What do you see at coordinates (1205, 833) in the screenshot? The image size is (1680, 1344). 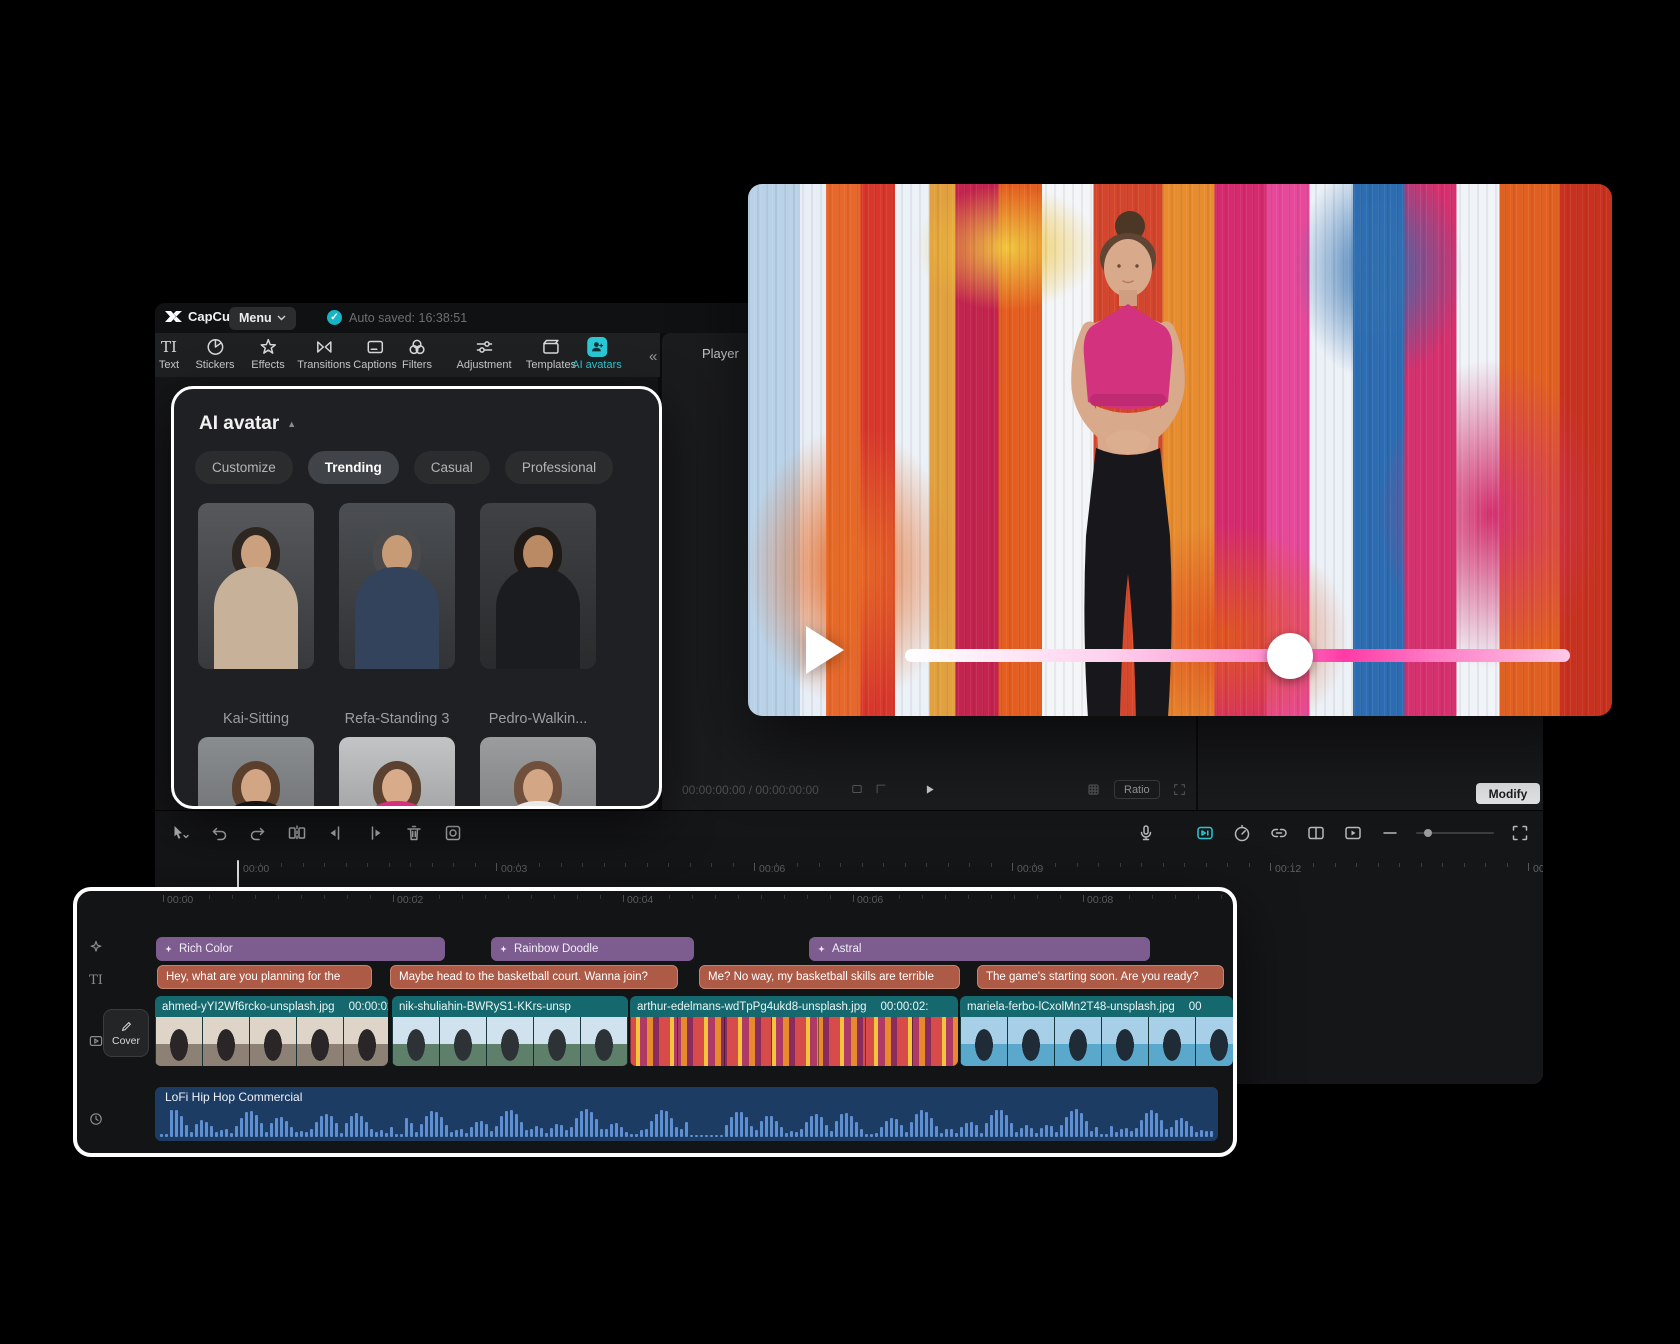 I see `auto-cut-icon` at bounding box center [1205, 833].